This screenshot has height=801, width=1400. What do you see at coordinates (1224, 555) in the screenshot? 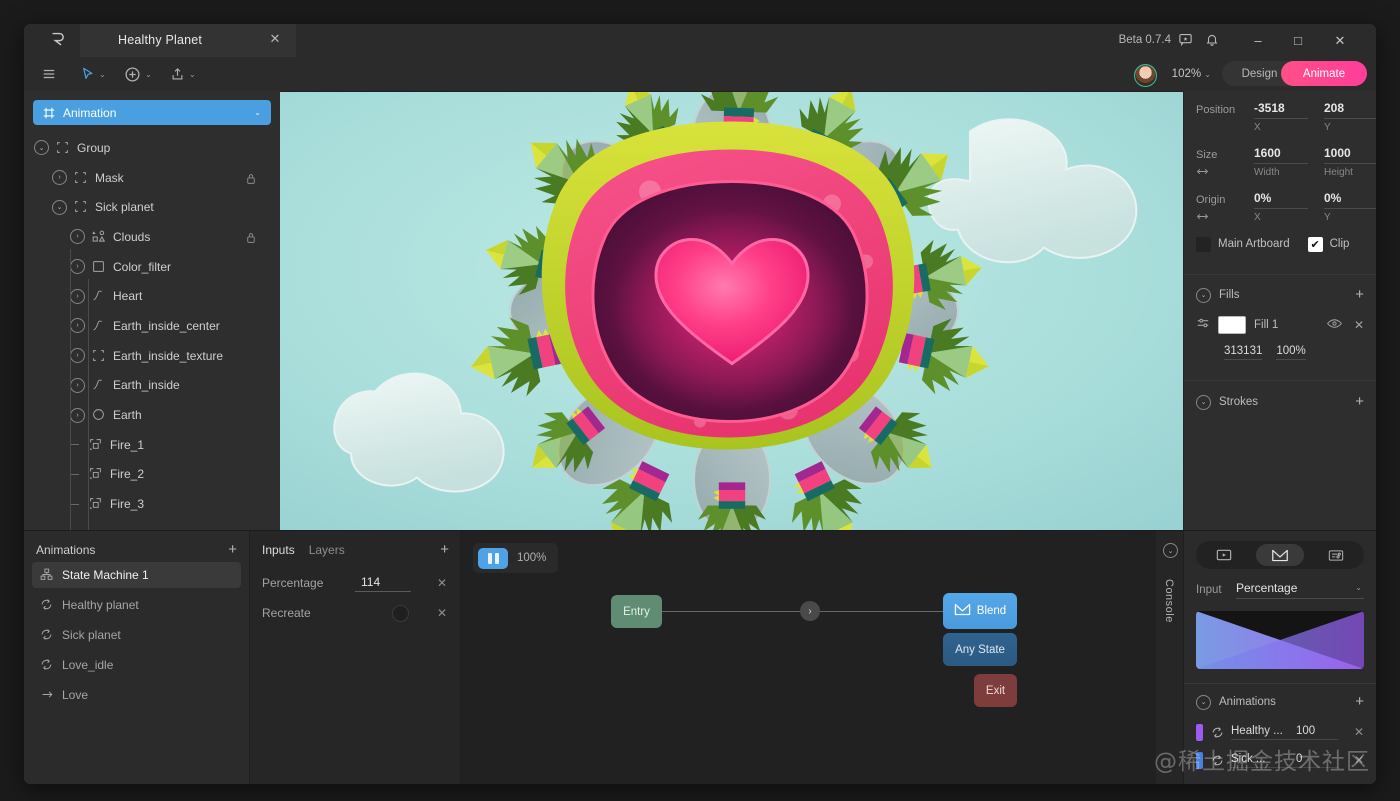
I see `tab-playback` at bounding box center [1224, 555].